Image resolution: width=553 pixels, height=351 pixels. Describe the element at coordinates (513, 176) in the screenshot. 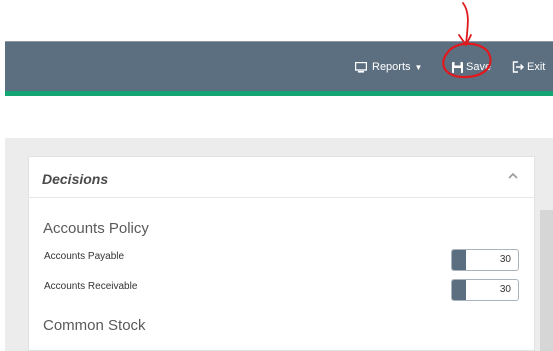

I see `chevron-up-icon` at that location.